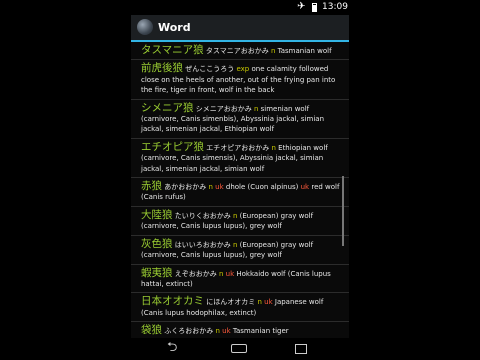 Image resolution: width=480 pixels, height=360 pixels. What do you see at coordinates (304, 51) in the screenshot?
I see `entry-gloss: Tasmanian wolf` at bounding box center [304, 51].